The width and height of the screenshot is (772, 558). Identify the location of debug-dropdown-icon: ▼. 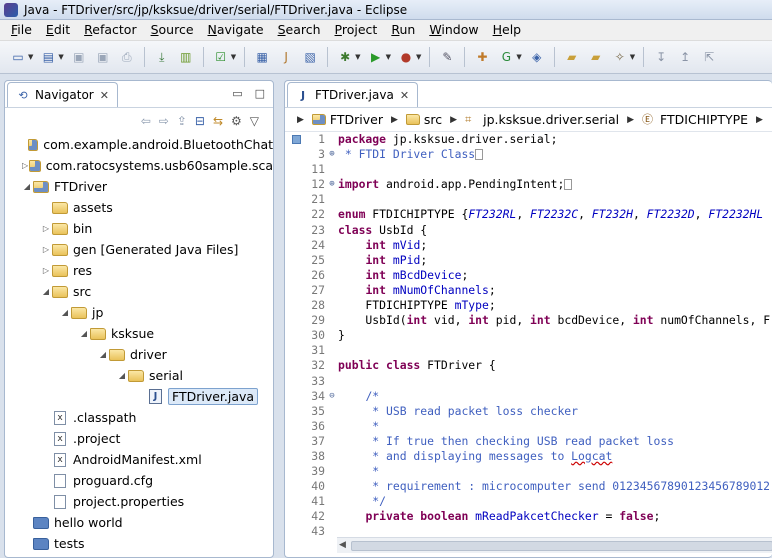
(357, 57).